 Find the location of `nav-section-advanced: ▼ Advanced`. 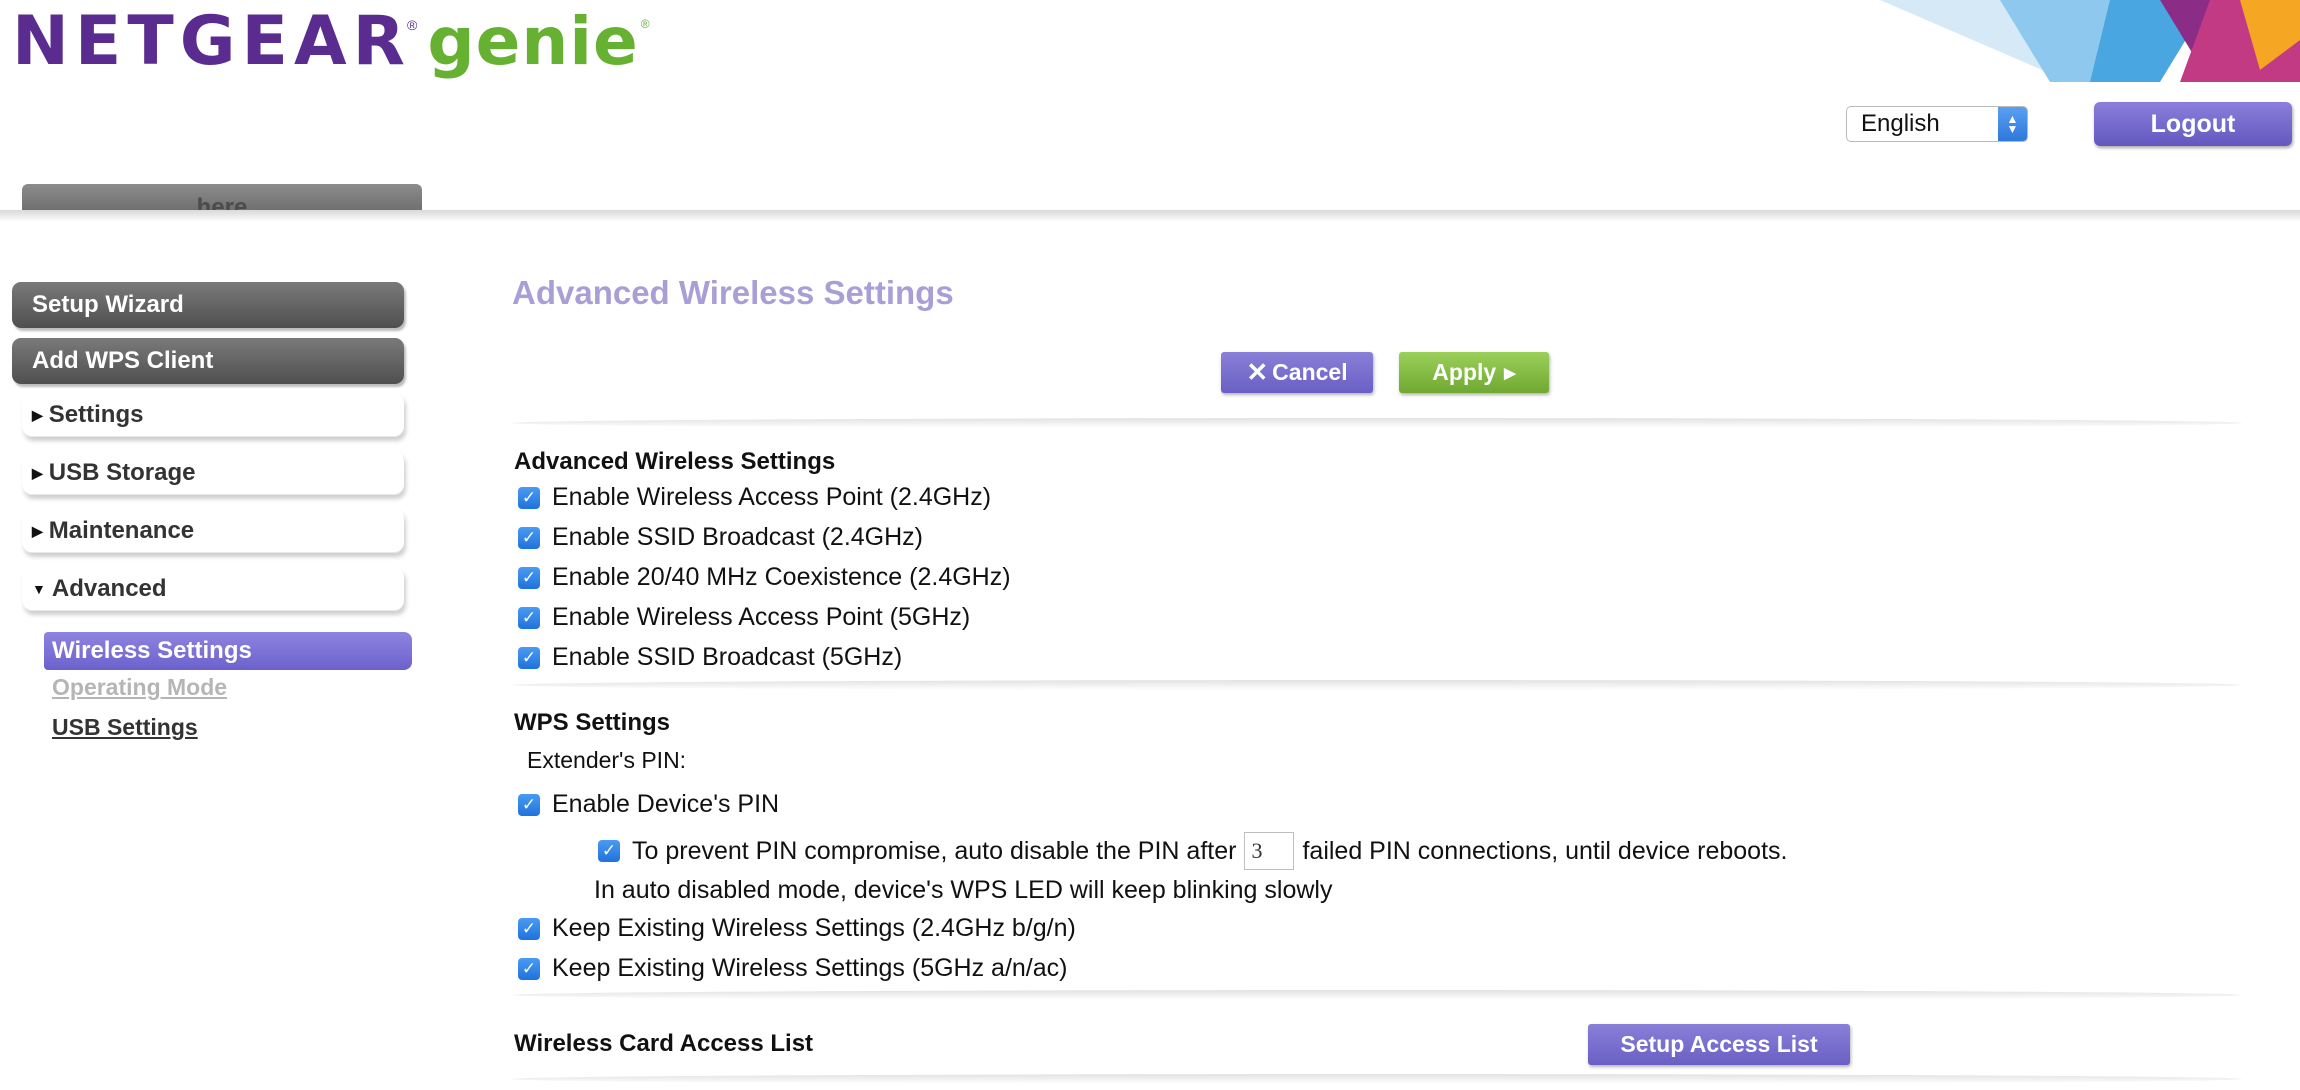

nav-section-advanced: ▼ Advanced is located at coordinates (213, 589).